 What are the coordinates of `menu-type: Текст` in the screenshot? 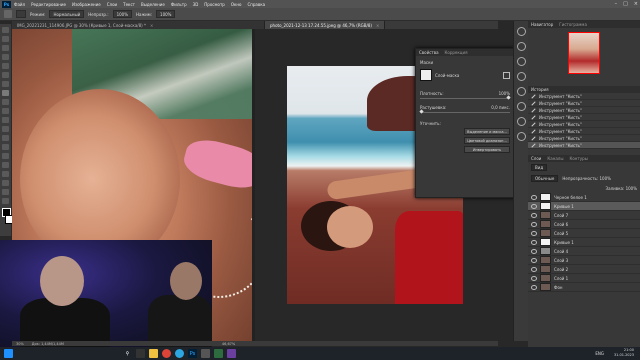 It's located at (129, 4).